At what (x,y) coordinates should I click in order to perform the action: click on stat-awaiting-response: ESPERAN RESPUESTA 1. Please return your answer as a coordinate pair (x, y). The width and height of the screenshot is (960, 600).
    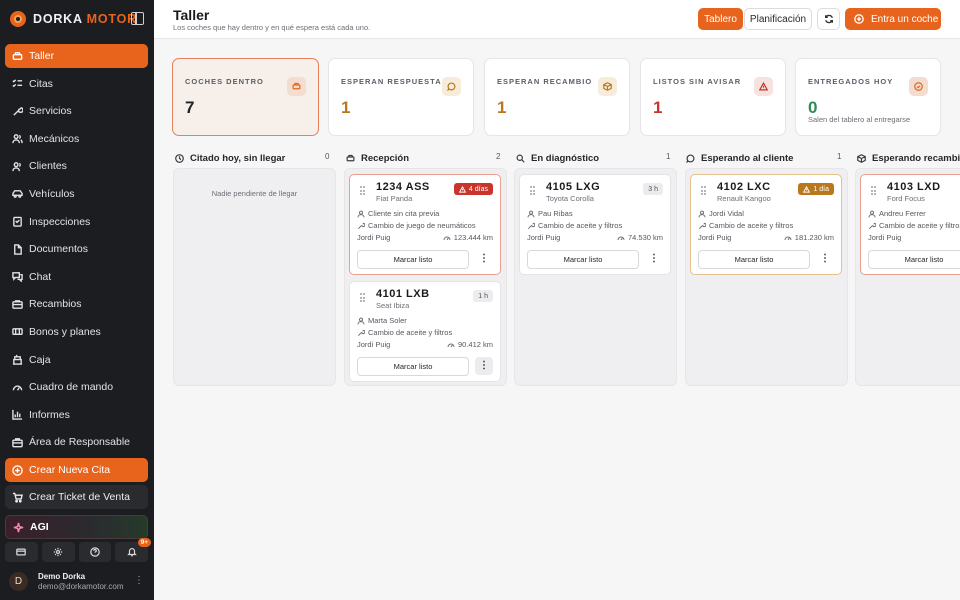
    Looking at the image, I should click on (401, 97).